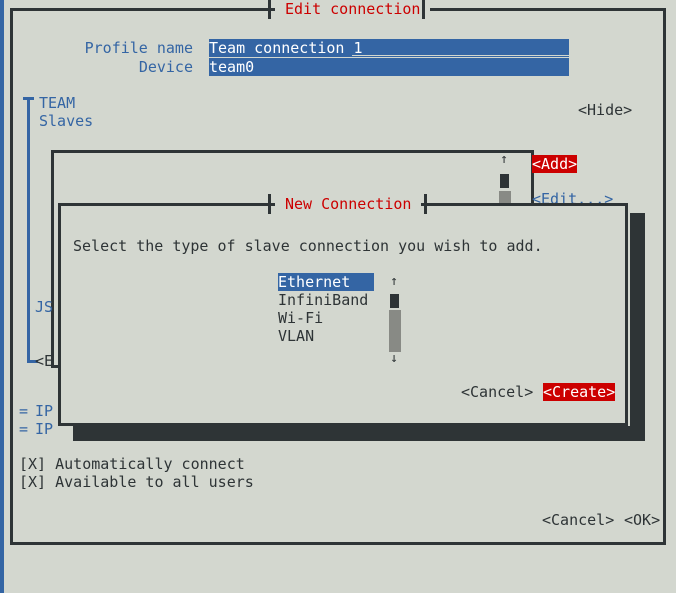  Describe the element at coordinates (394, 282) in the screenshot. I see `dialog-scroll-up-icon: ↑` at that location.